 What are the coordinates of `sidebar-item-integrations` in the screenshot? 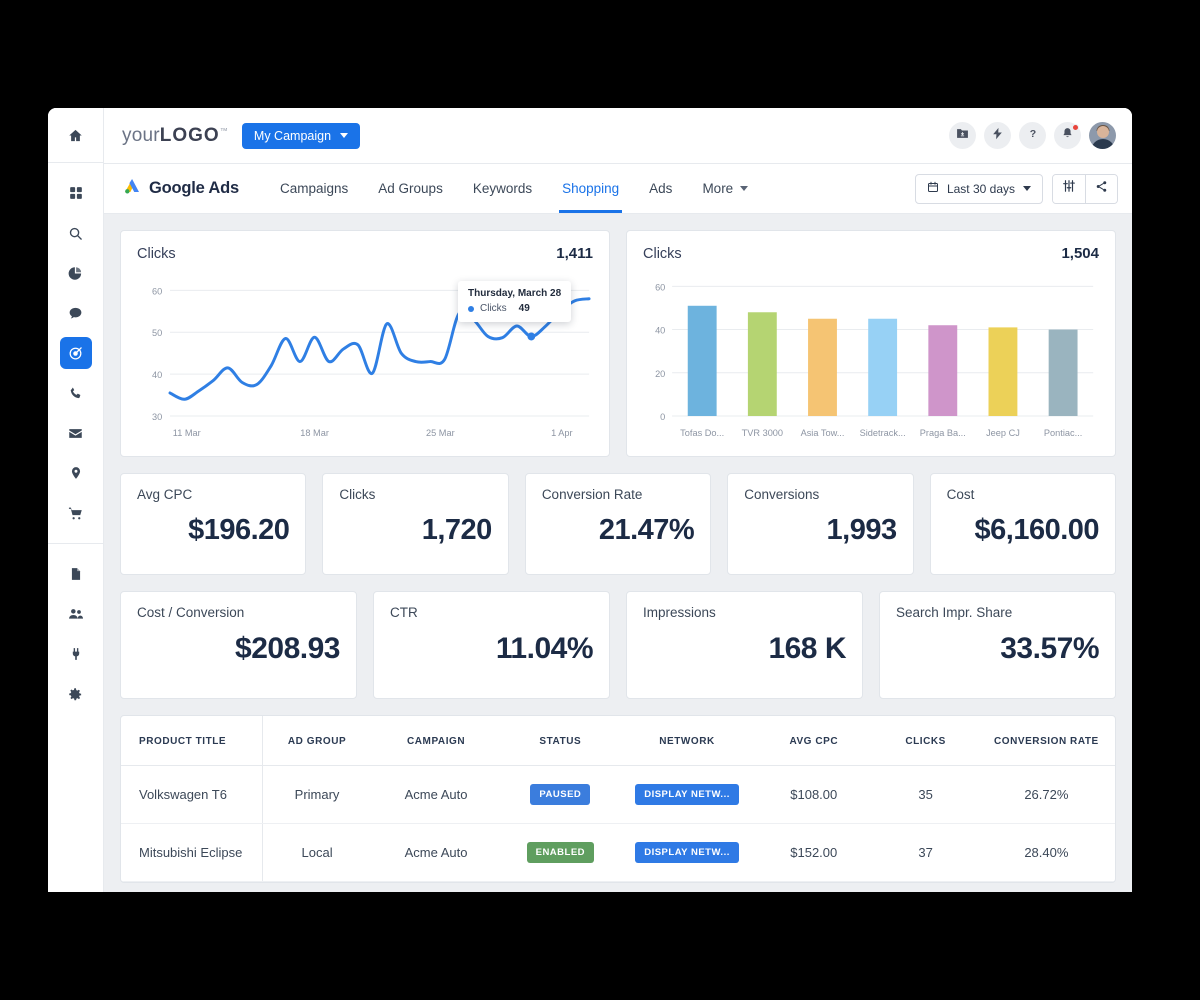 It's located at (76, 654).